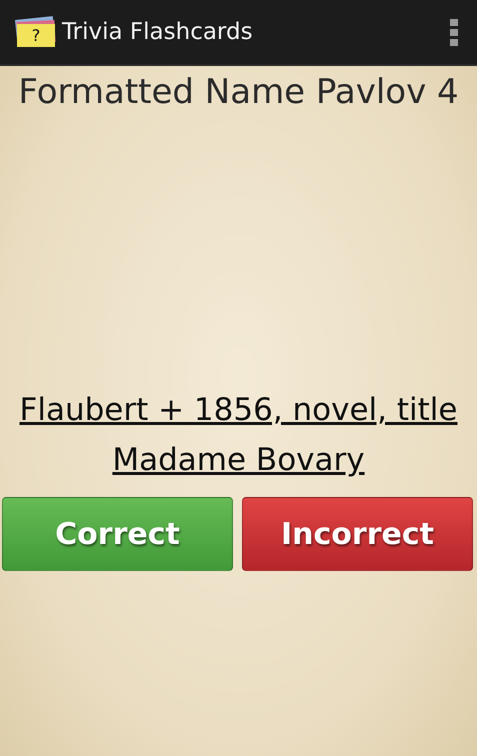  Describe the element at coordinates (117, 534) in the screenshot. I see `correct-button: Correct` at that location.